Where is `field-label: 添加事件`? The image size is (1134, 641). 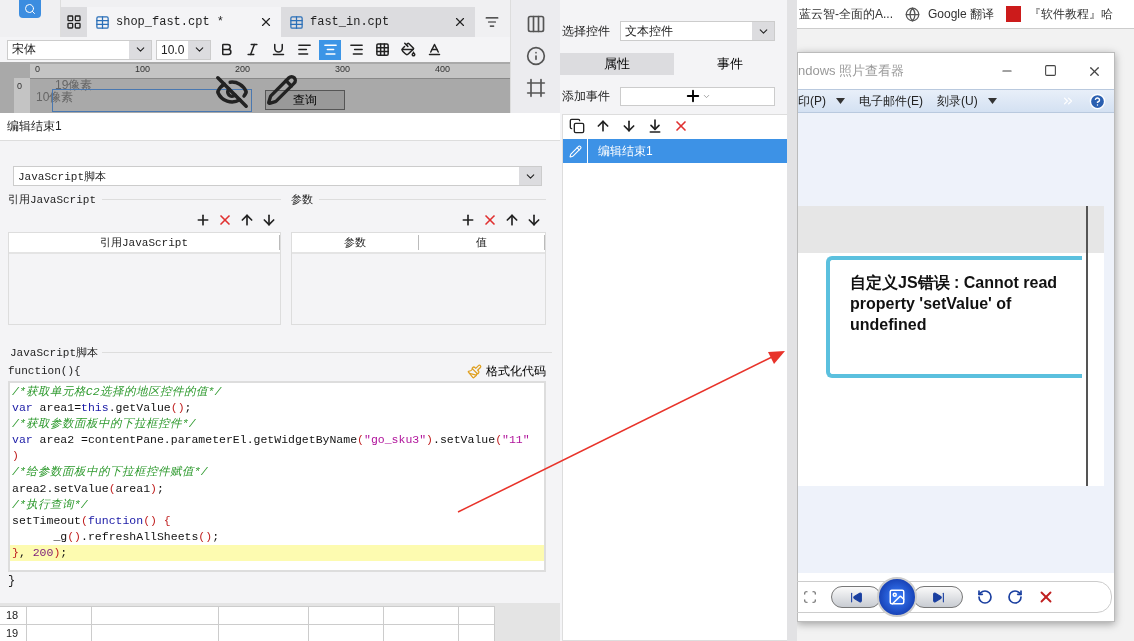 field-label: 添加事件 is located at coordinates (586, 96).